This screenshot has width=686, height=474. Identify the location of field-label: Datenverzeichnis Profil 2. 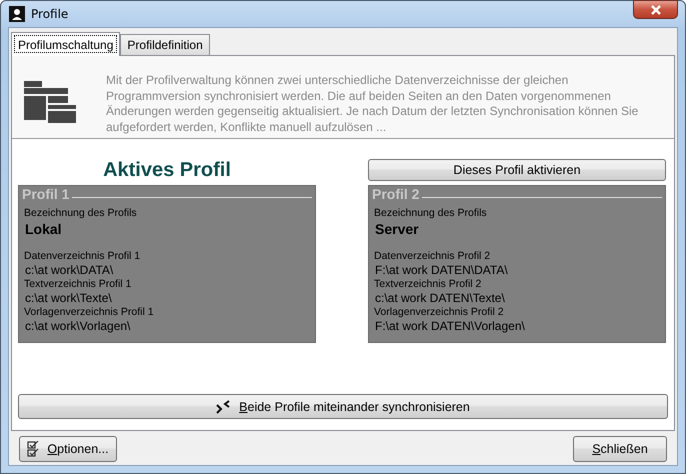
(432, 256).